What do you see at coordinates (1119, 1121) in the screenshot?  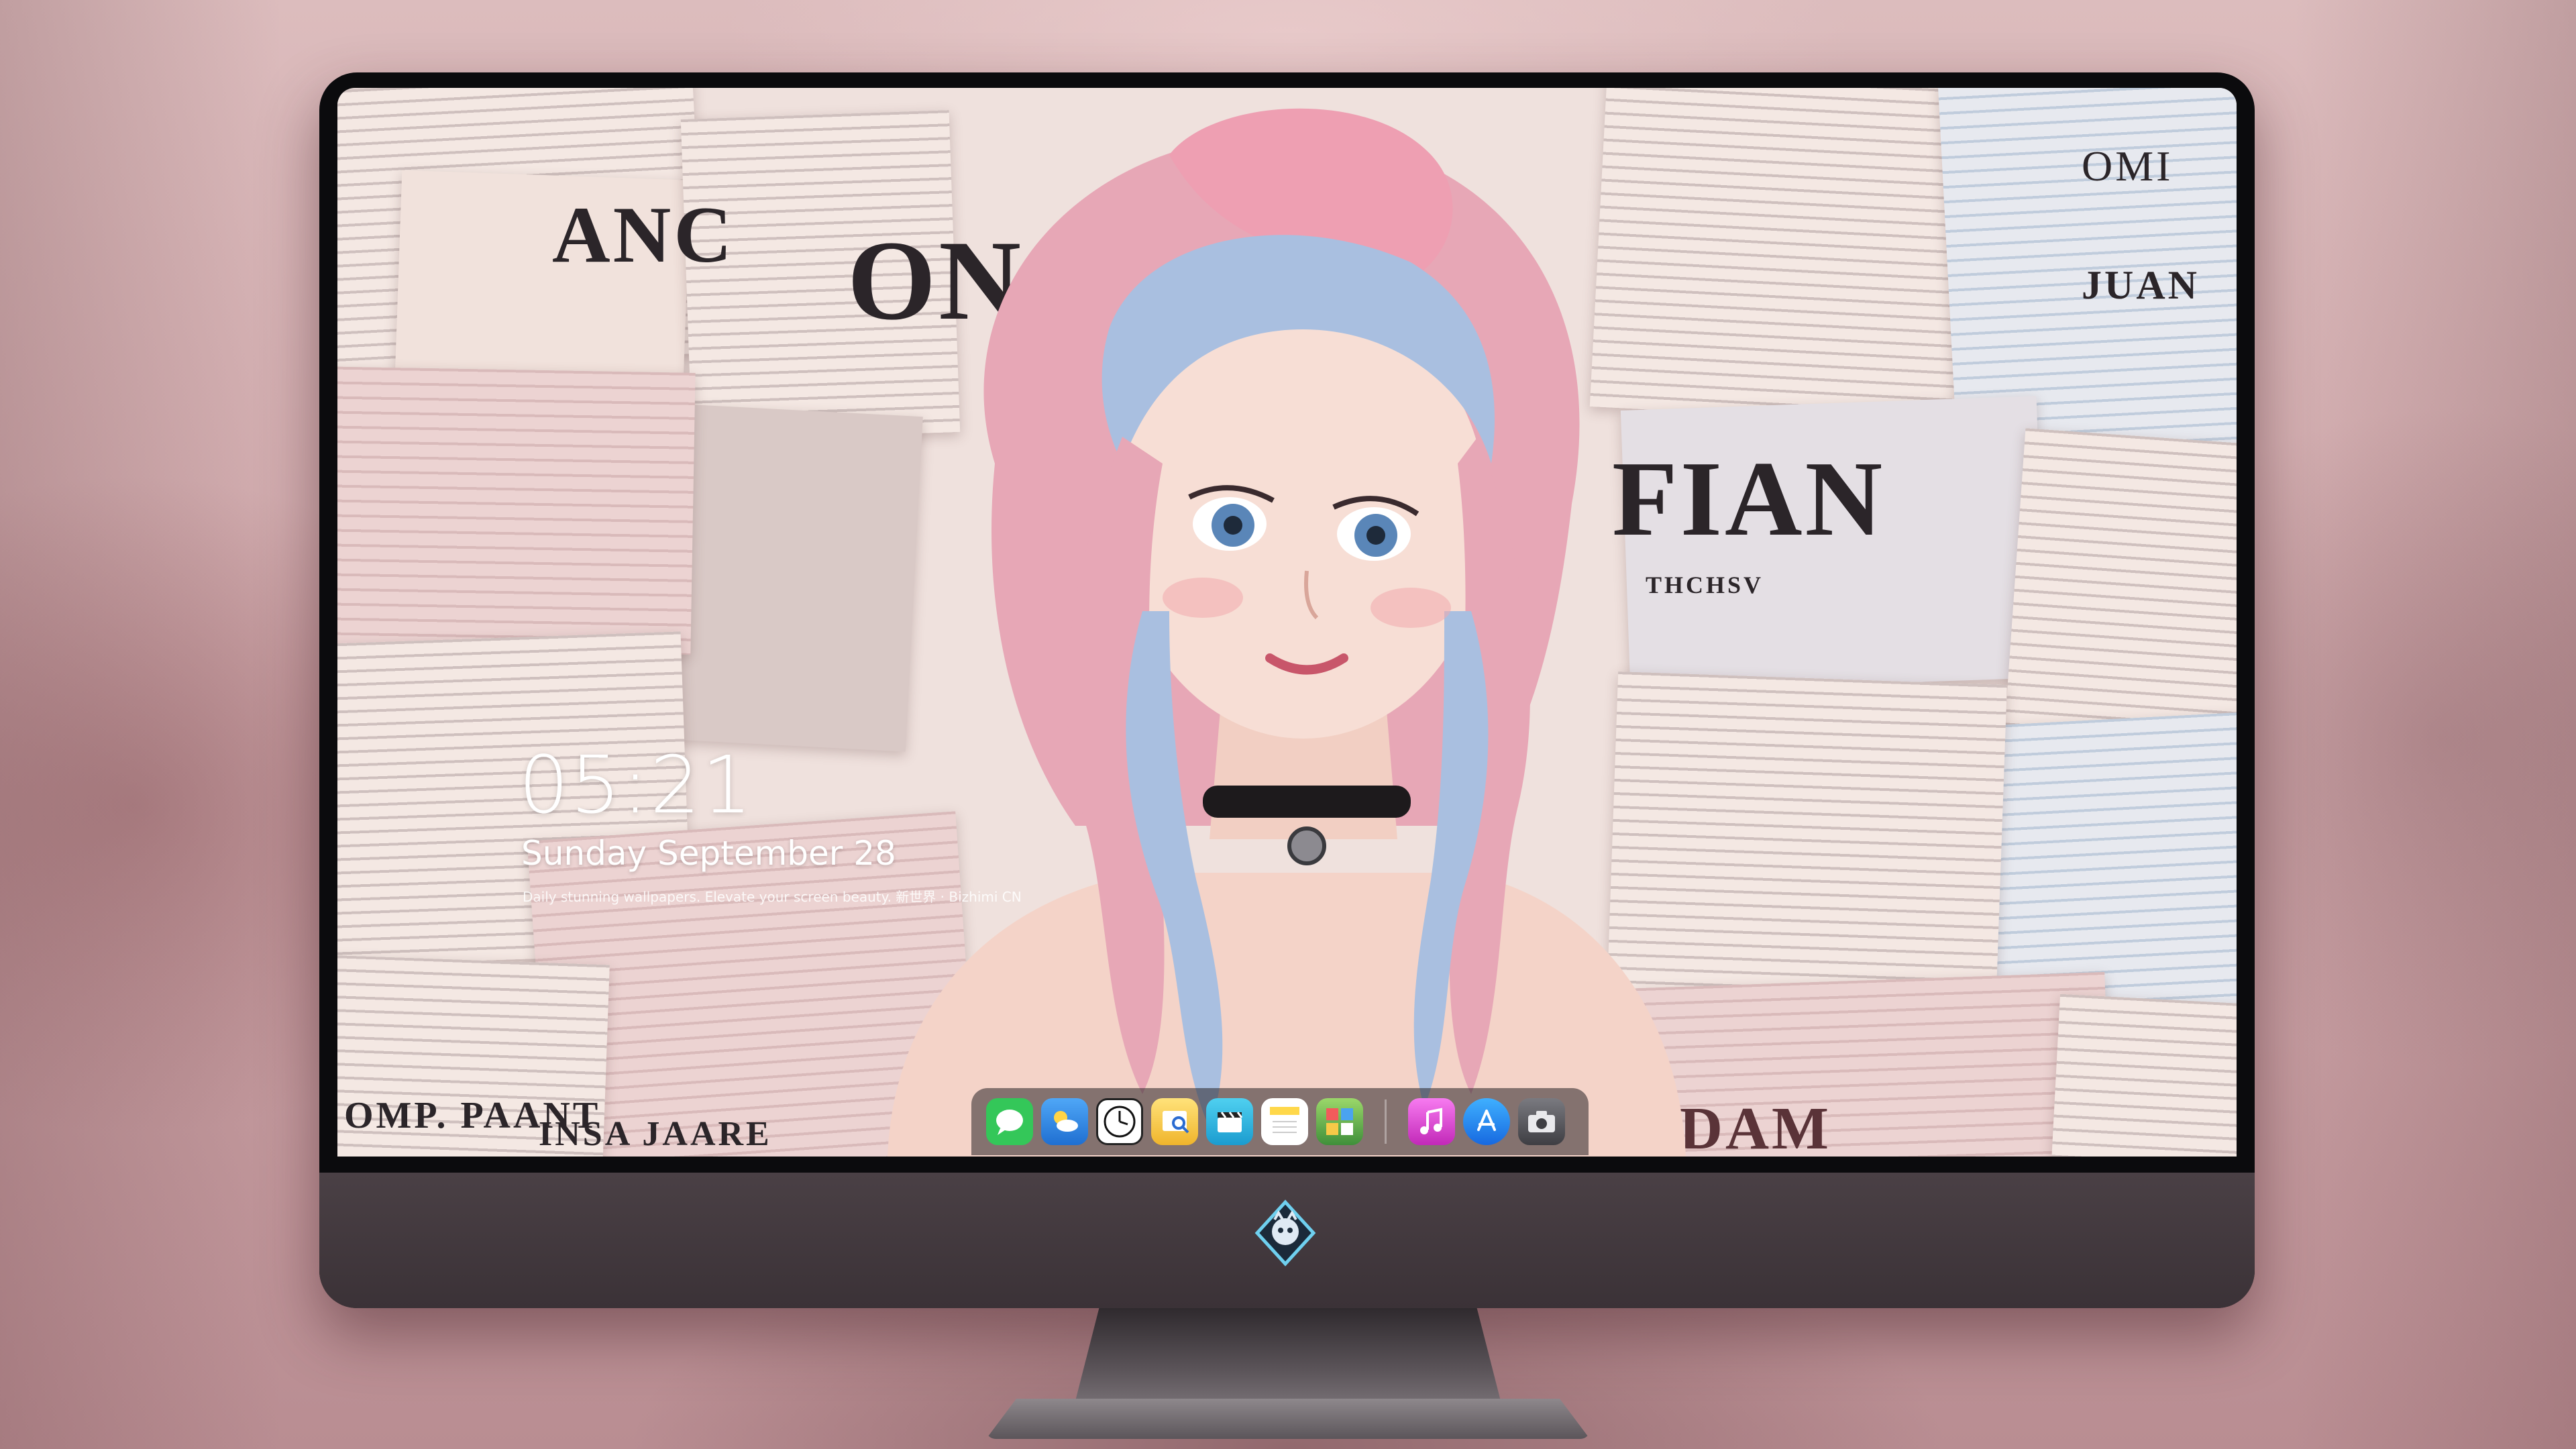 I see `clock-icon` at bounding box center [1119, 1121].